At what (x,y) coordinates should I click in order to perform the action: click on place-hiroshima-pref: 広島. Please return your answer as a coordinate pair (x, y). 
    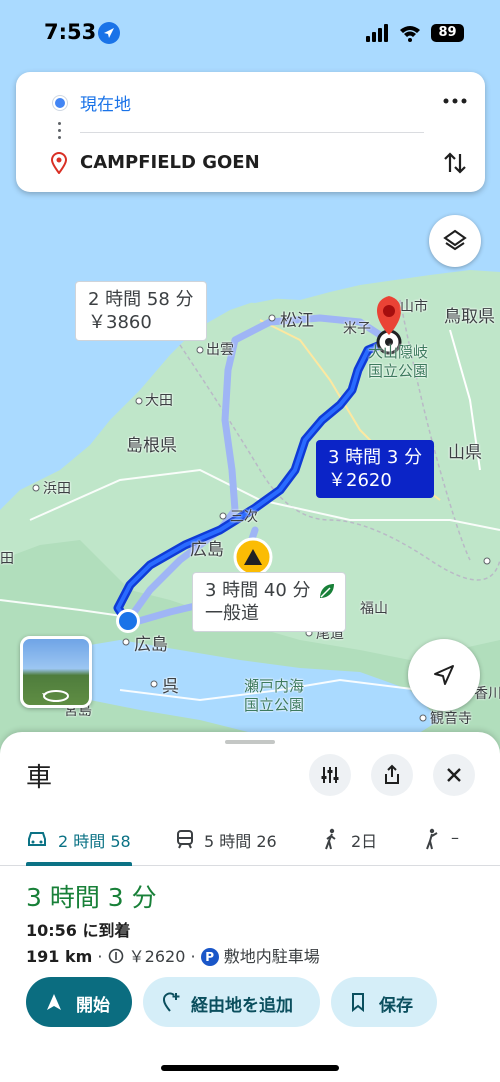
    Looking at the image, I should click on (207, 550).